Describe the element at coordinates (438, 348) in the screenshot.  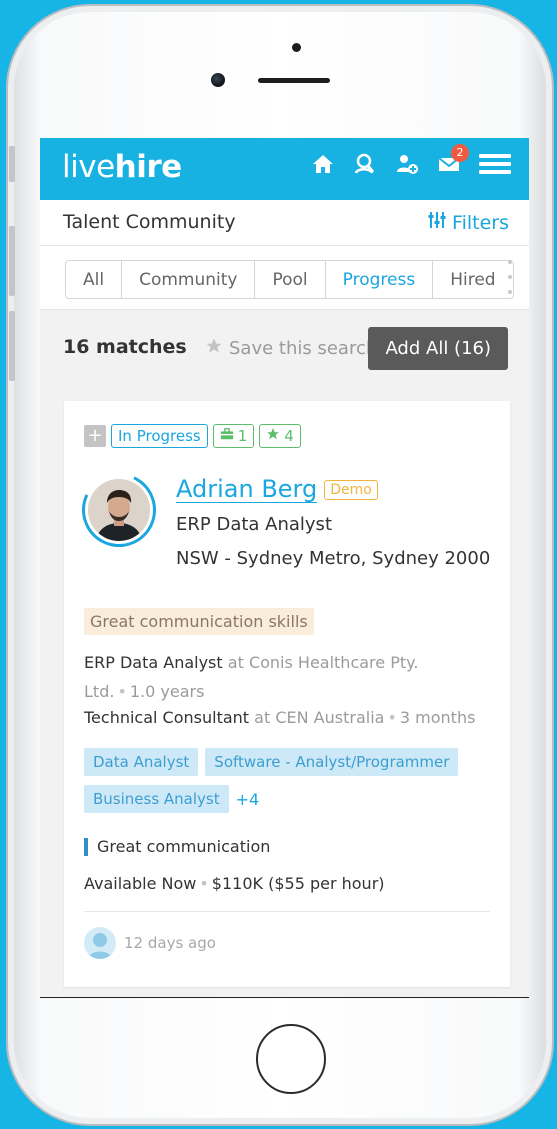
I see `add-all-button: Add All (16)` at that location.